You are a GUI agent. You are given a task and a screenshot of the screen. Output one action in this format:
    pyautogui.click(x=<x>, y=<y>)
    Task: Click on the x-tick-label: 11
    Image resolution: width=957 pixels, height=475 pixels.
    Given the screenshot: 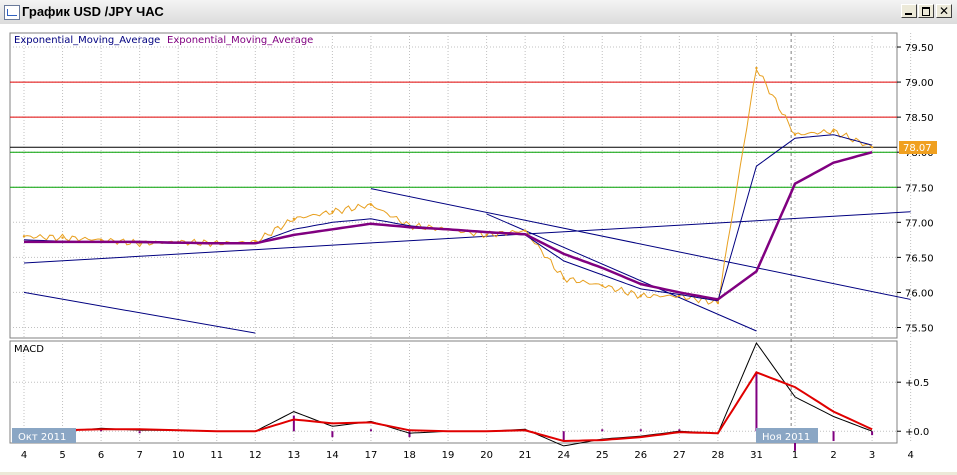 What is the action you would take?
    pyautogui.click(x=216, y=455)
    